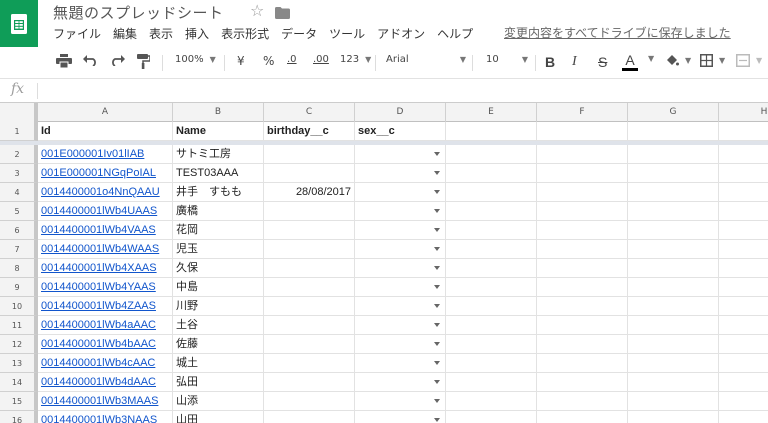 The height and width of the screenshot is (423, 768). I want to click on cell-name: 児玉, so click(218, 249).